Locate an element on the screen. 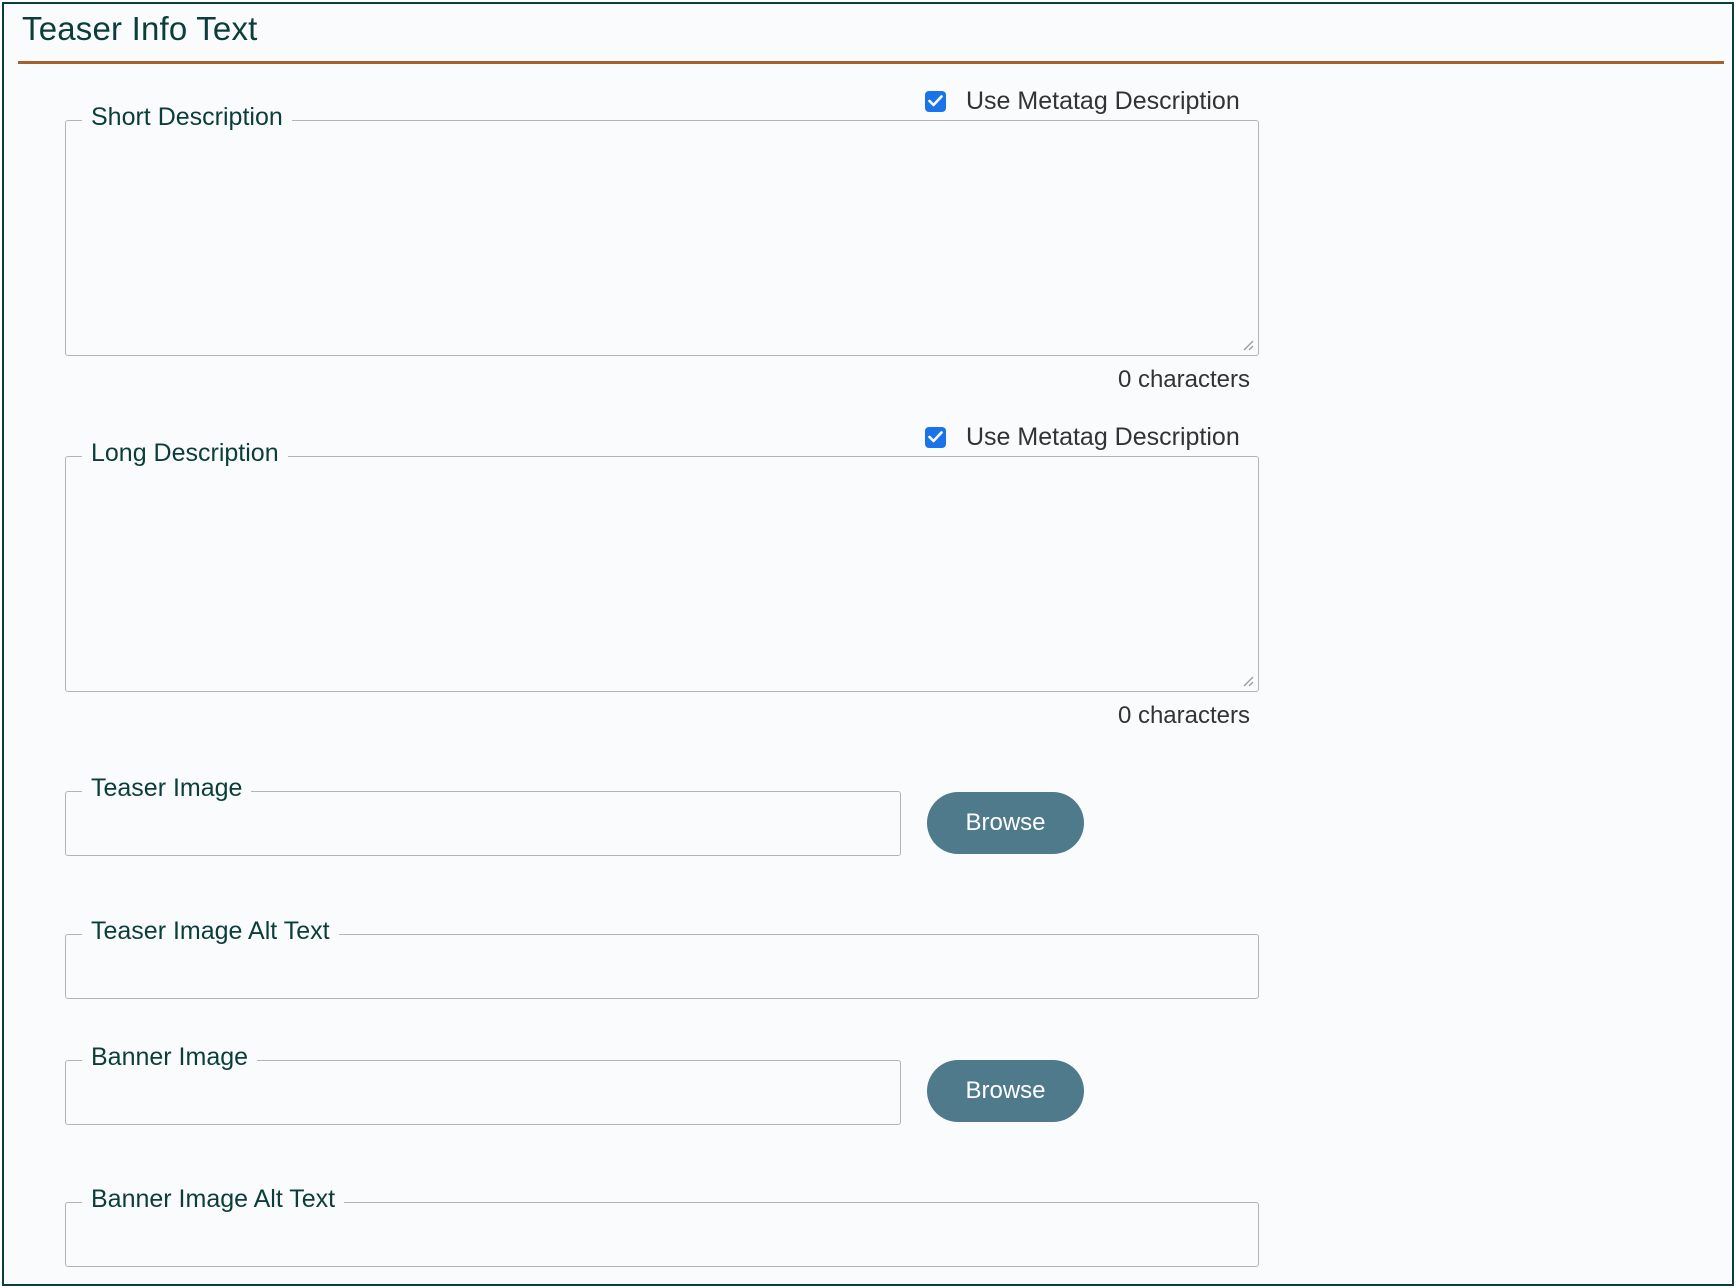  teaser-image-alt-text-legend: Teaser Image Alt Text is located at coordinates (210, 931).